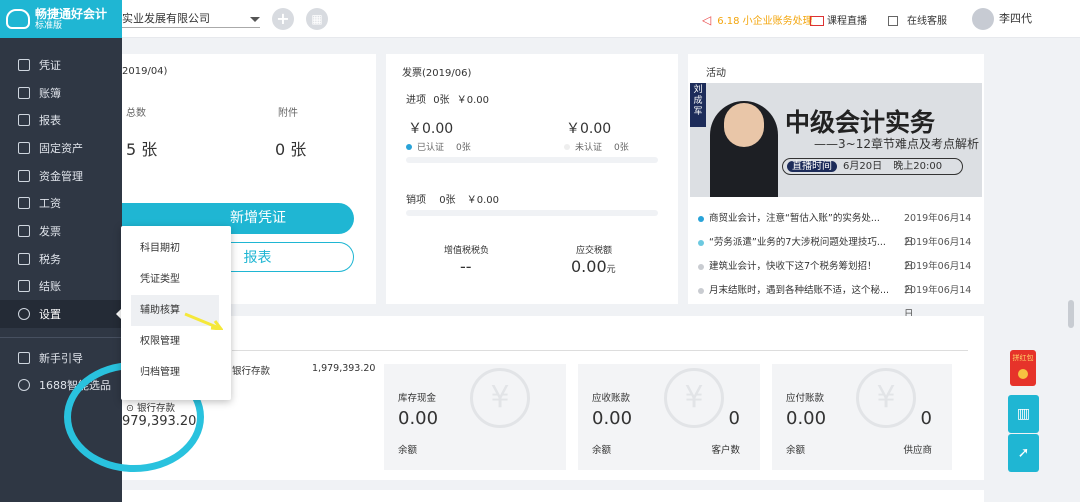 The height and width of the screenshot is (502, 1080). I want to click on voucher-icon, so click(24, 64).